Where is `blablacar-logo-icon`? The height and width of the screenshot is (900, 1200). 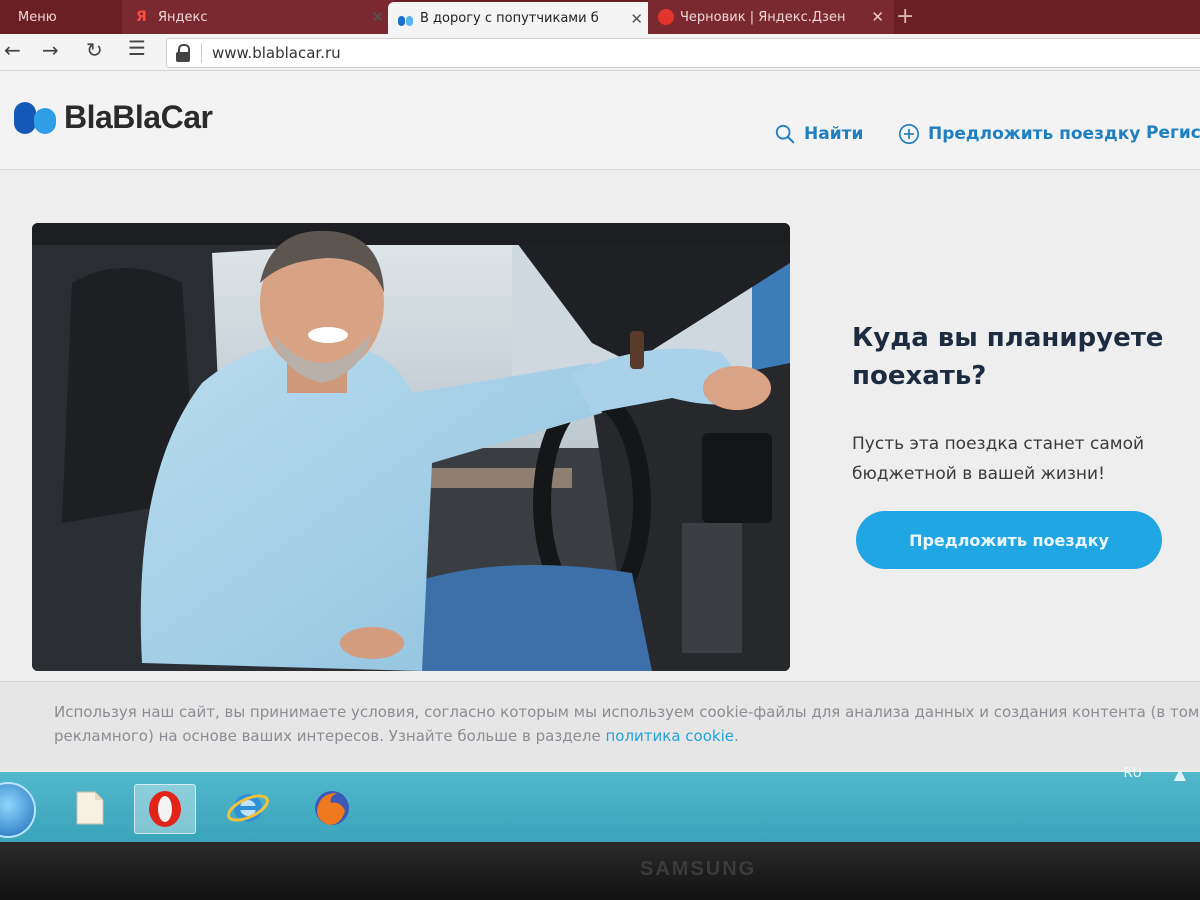 blablacar-logo-icon is located at coordinates (36, 118).